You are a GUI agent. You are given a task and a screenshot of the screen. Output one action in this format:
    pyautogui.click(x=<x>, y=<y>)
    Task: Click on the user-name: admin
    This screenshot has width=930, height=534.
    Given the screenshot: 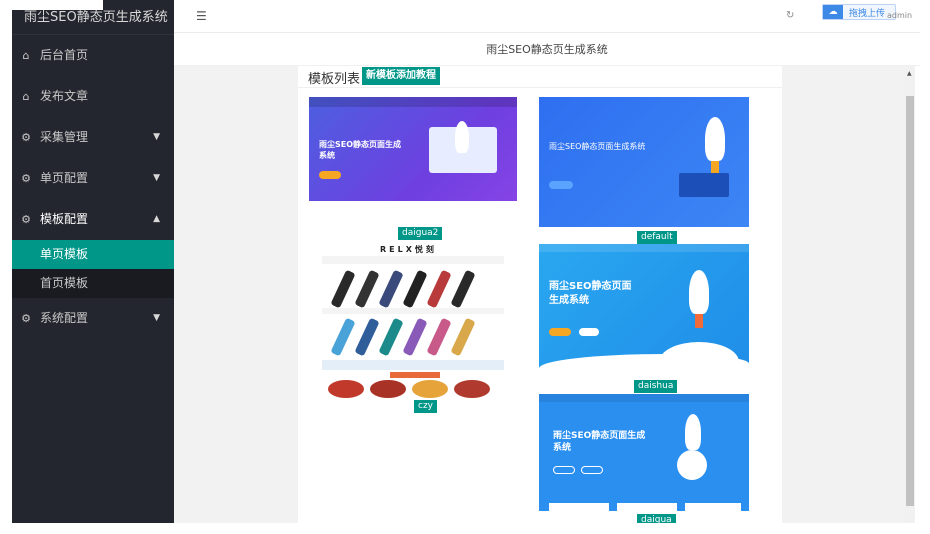 What is the action you would take?
    pyautogui.click(x=899, y=15)
    